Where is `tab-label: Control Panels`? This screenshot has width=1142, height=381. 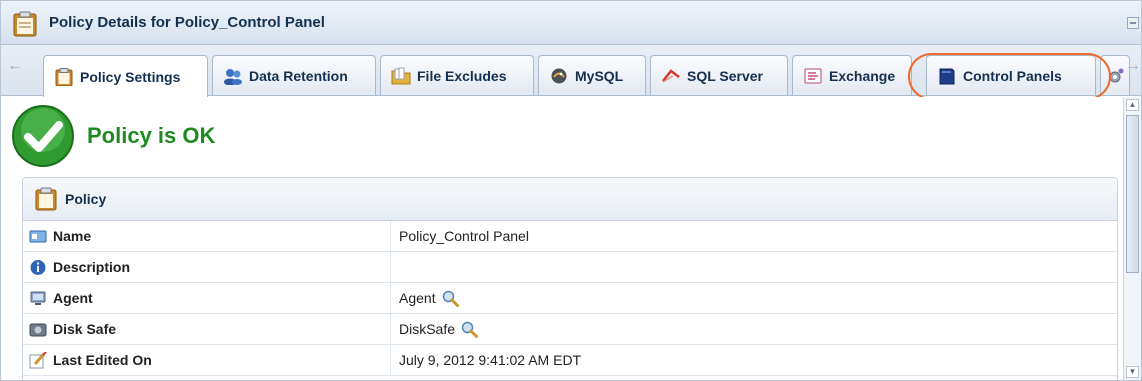
tab-label: Control Panels is located at coordinates (1012, 75).